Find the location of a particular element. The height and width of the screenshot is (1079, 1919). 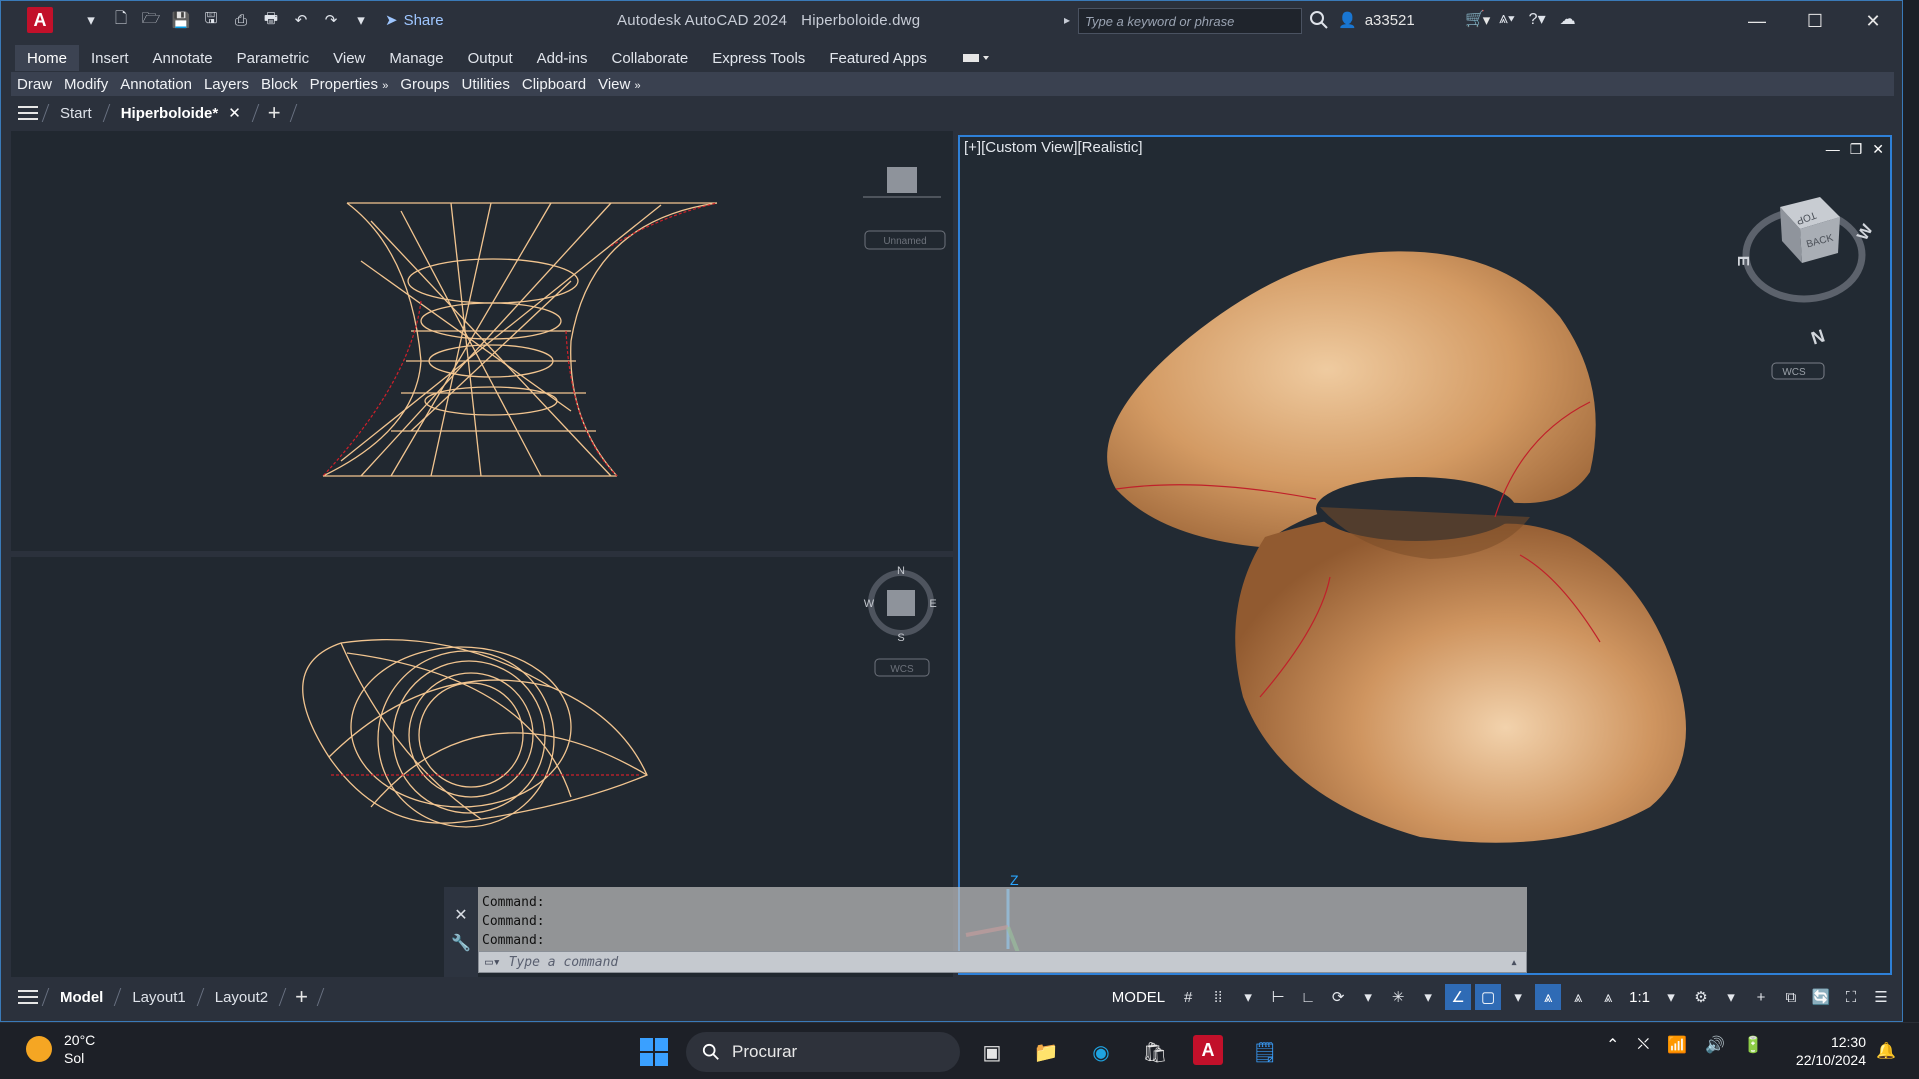

units-icon: ⧉ is located at coordinates (1791, 997).